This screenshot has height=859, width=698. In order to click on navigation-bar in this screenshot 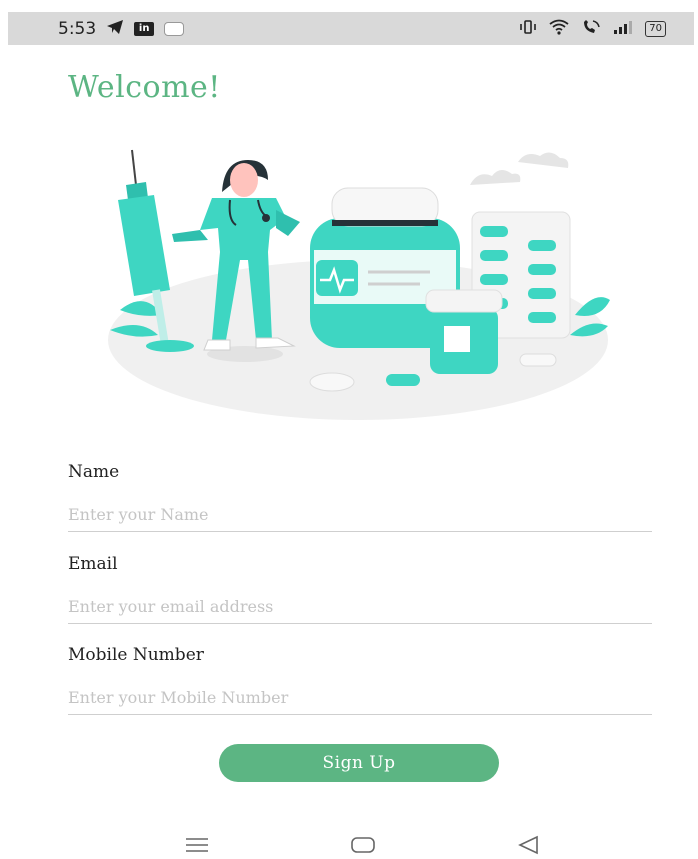, I will do `click(349, 845)`.